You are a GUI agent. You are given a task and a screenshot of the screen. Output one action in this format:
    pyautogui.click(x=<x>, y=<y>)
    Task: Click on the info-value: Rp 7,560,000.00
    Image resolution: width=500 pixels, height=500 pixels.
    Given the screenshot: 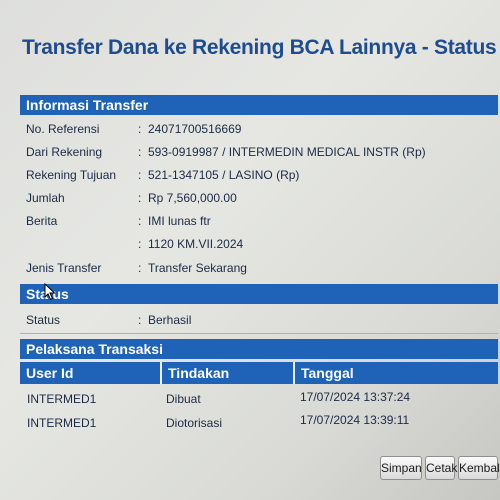 What is the action you would take?
    pyautogui.click(x=192, y=198)
    